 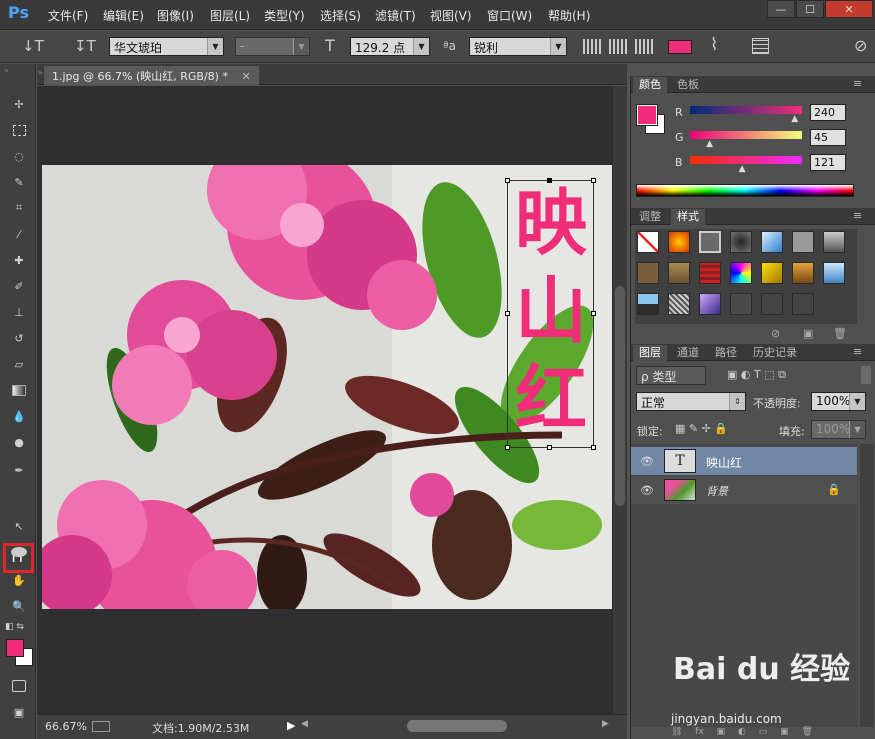 What do you see at coordinates (123, 15) in the screenshot?
I see `menu-edit: 编辑(E)` at bounding box center [123, 15].